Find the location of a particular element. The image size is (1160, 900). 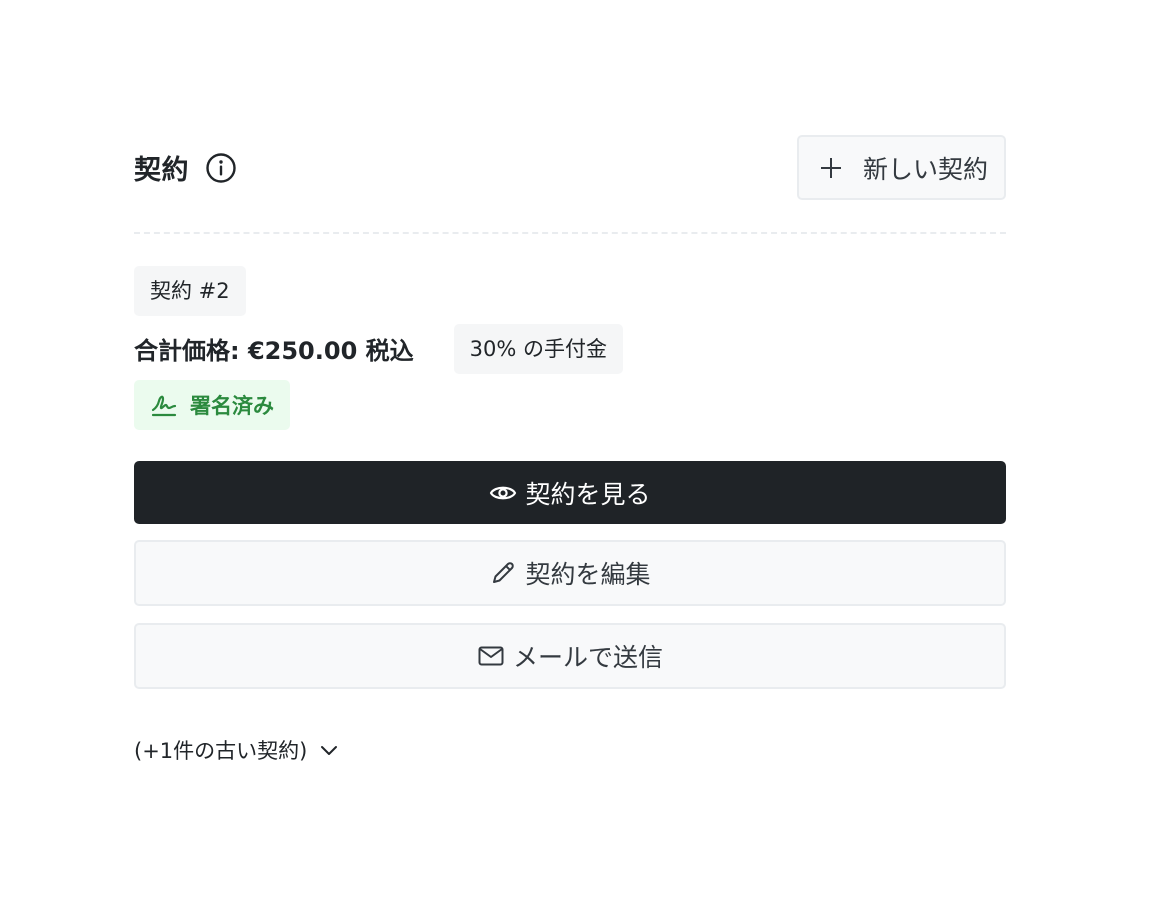

chevron-down-icon is located at coordinates (329, 750).